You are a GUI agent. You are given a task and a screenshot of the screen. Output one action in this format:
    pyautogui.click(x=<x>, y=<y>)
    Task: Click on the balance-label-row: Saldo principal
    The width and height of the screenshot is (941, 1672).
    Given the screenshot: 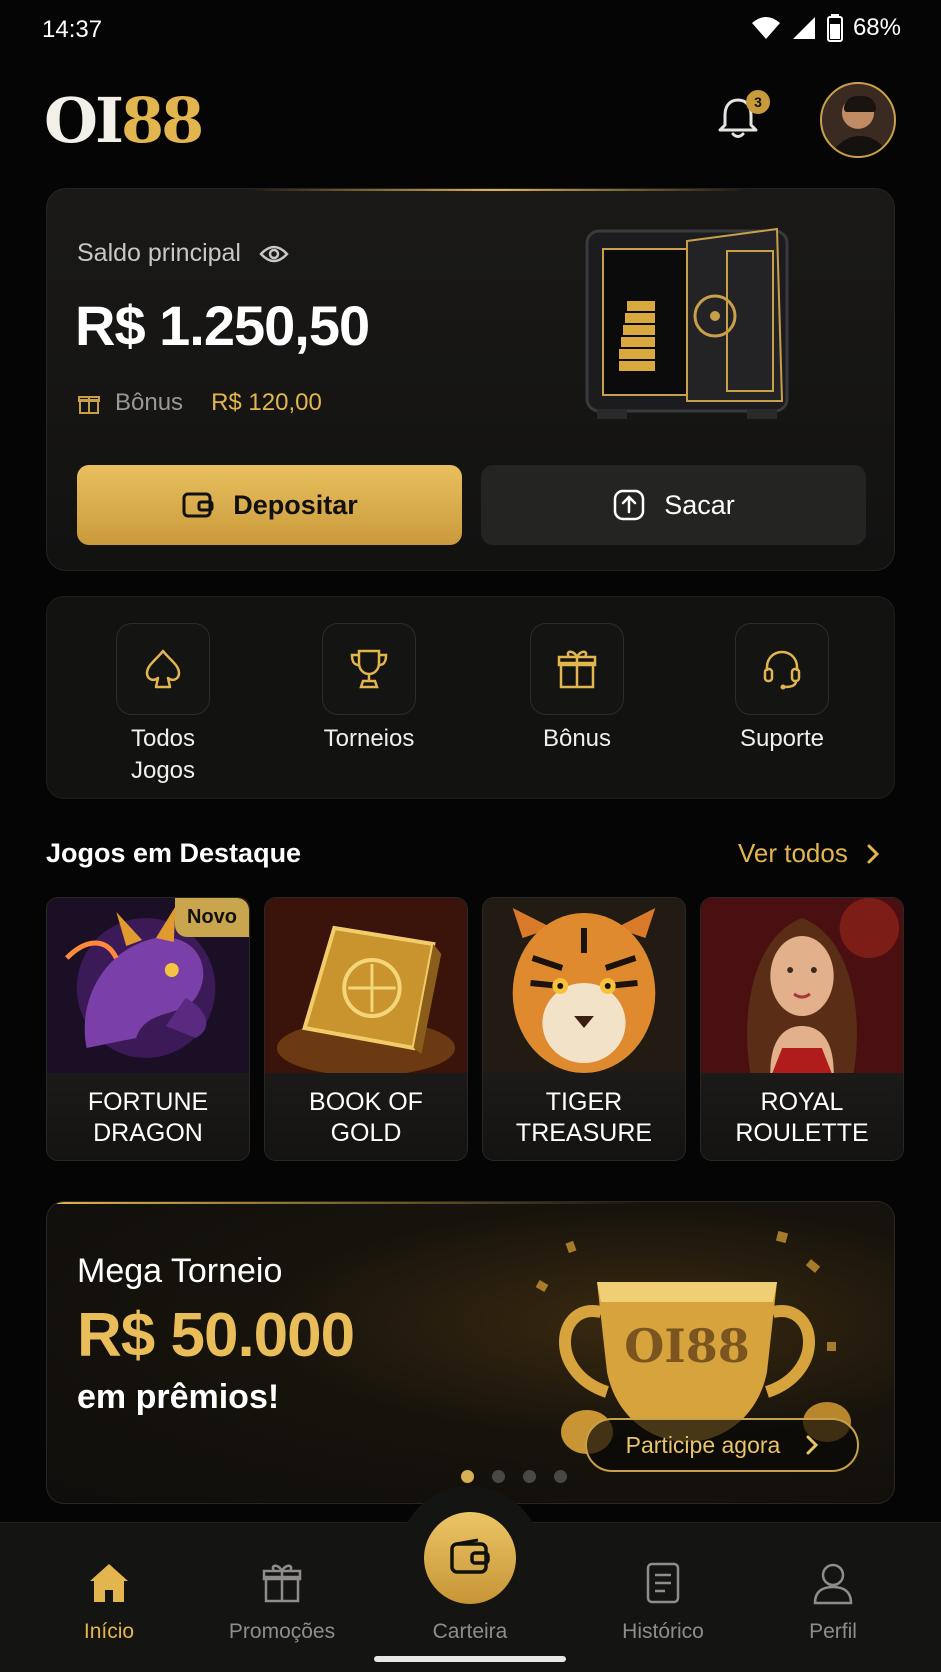 What is the action you would take?
    pyautogui.click(x=183, y=253)
    